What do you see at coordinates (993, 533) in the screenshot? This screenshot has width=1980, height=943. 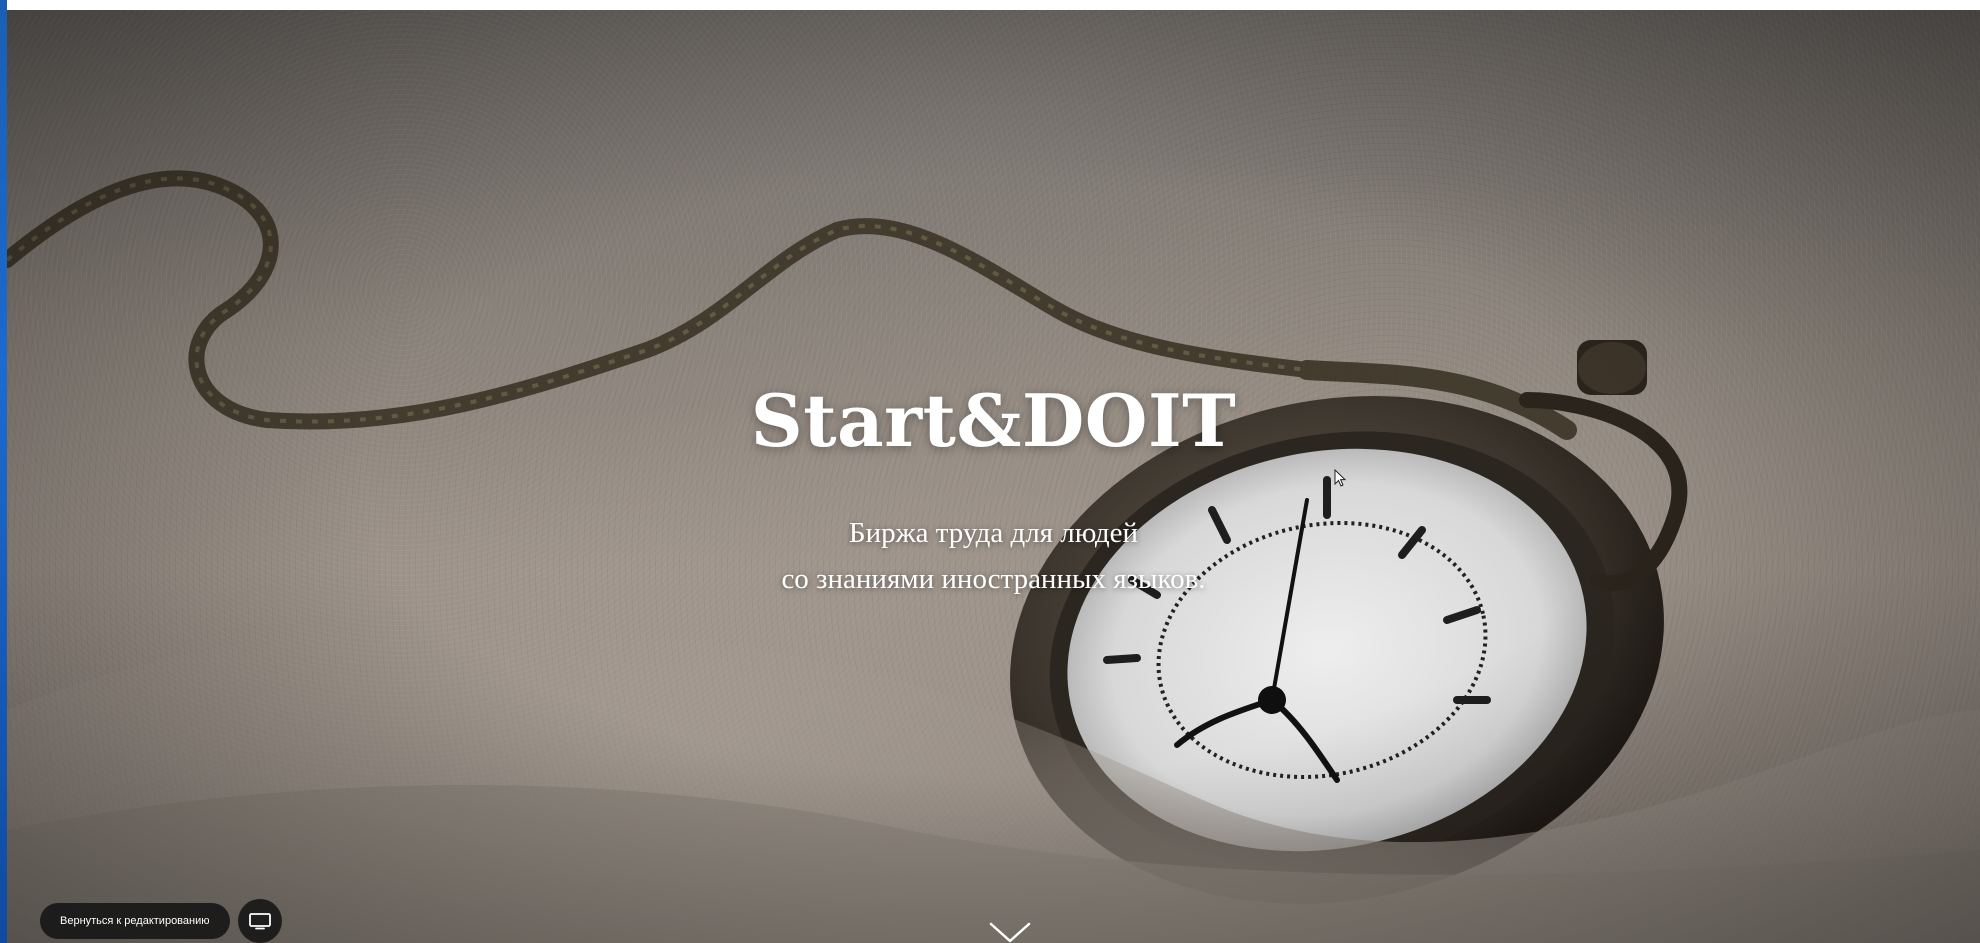 I see `subtitle-line-1: Биржа труда для людей` at bounding box center [993, 533].